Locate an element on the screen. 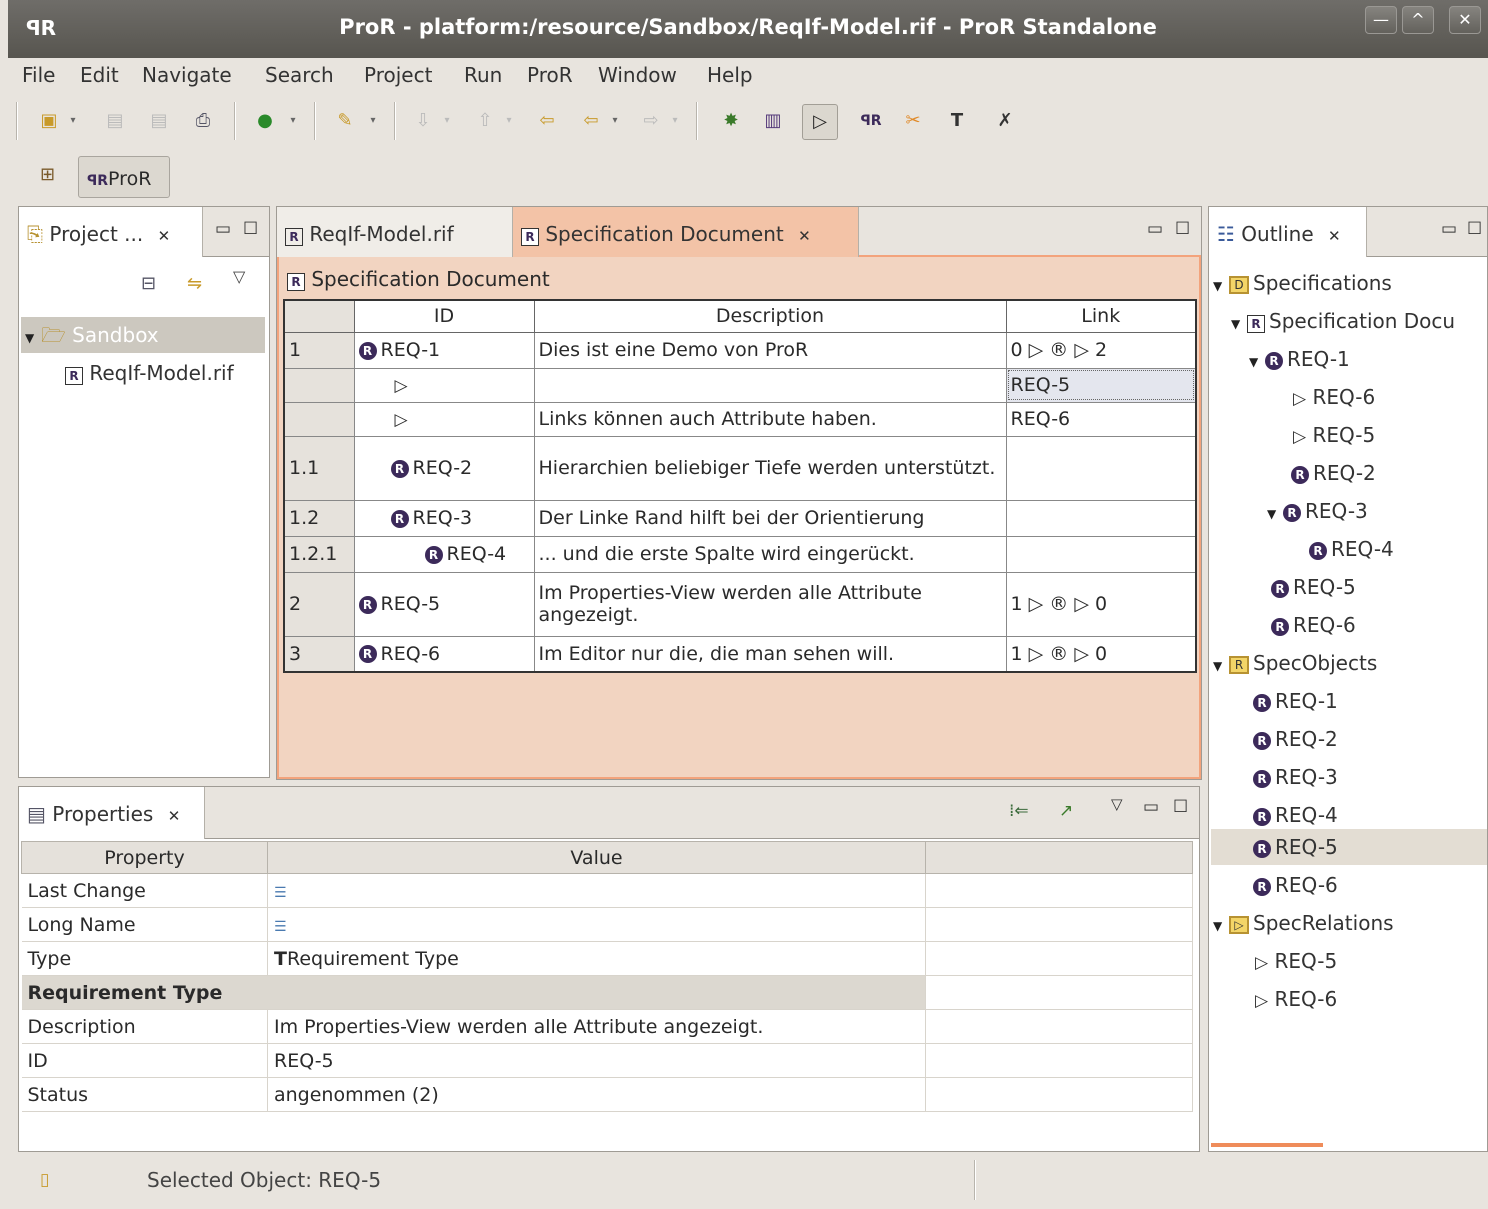 Image resolution: width=1488 pixels, height=1209 pixels. previous-annotation-icon: ⇧ is located at coordinates (485, 121).